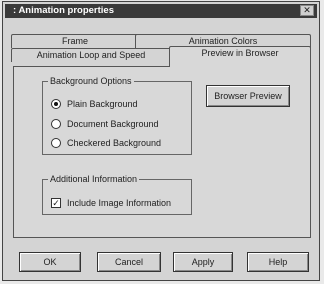 The width and height of the screenshot is (324, 284). I want to click on include-image-information-checkbox: ✓, so click(56, 203).